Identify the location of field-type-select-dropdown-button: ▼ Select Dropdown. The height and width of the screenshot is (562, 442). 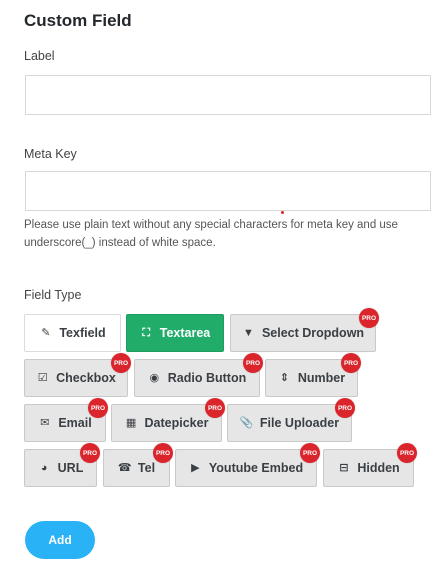
(303, 333).